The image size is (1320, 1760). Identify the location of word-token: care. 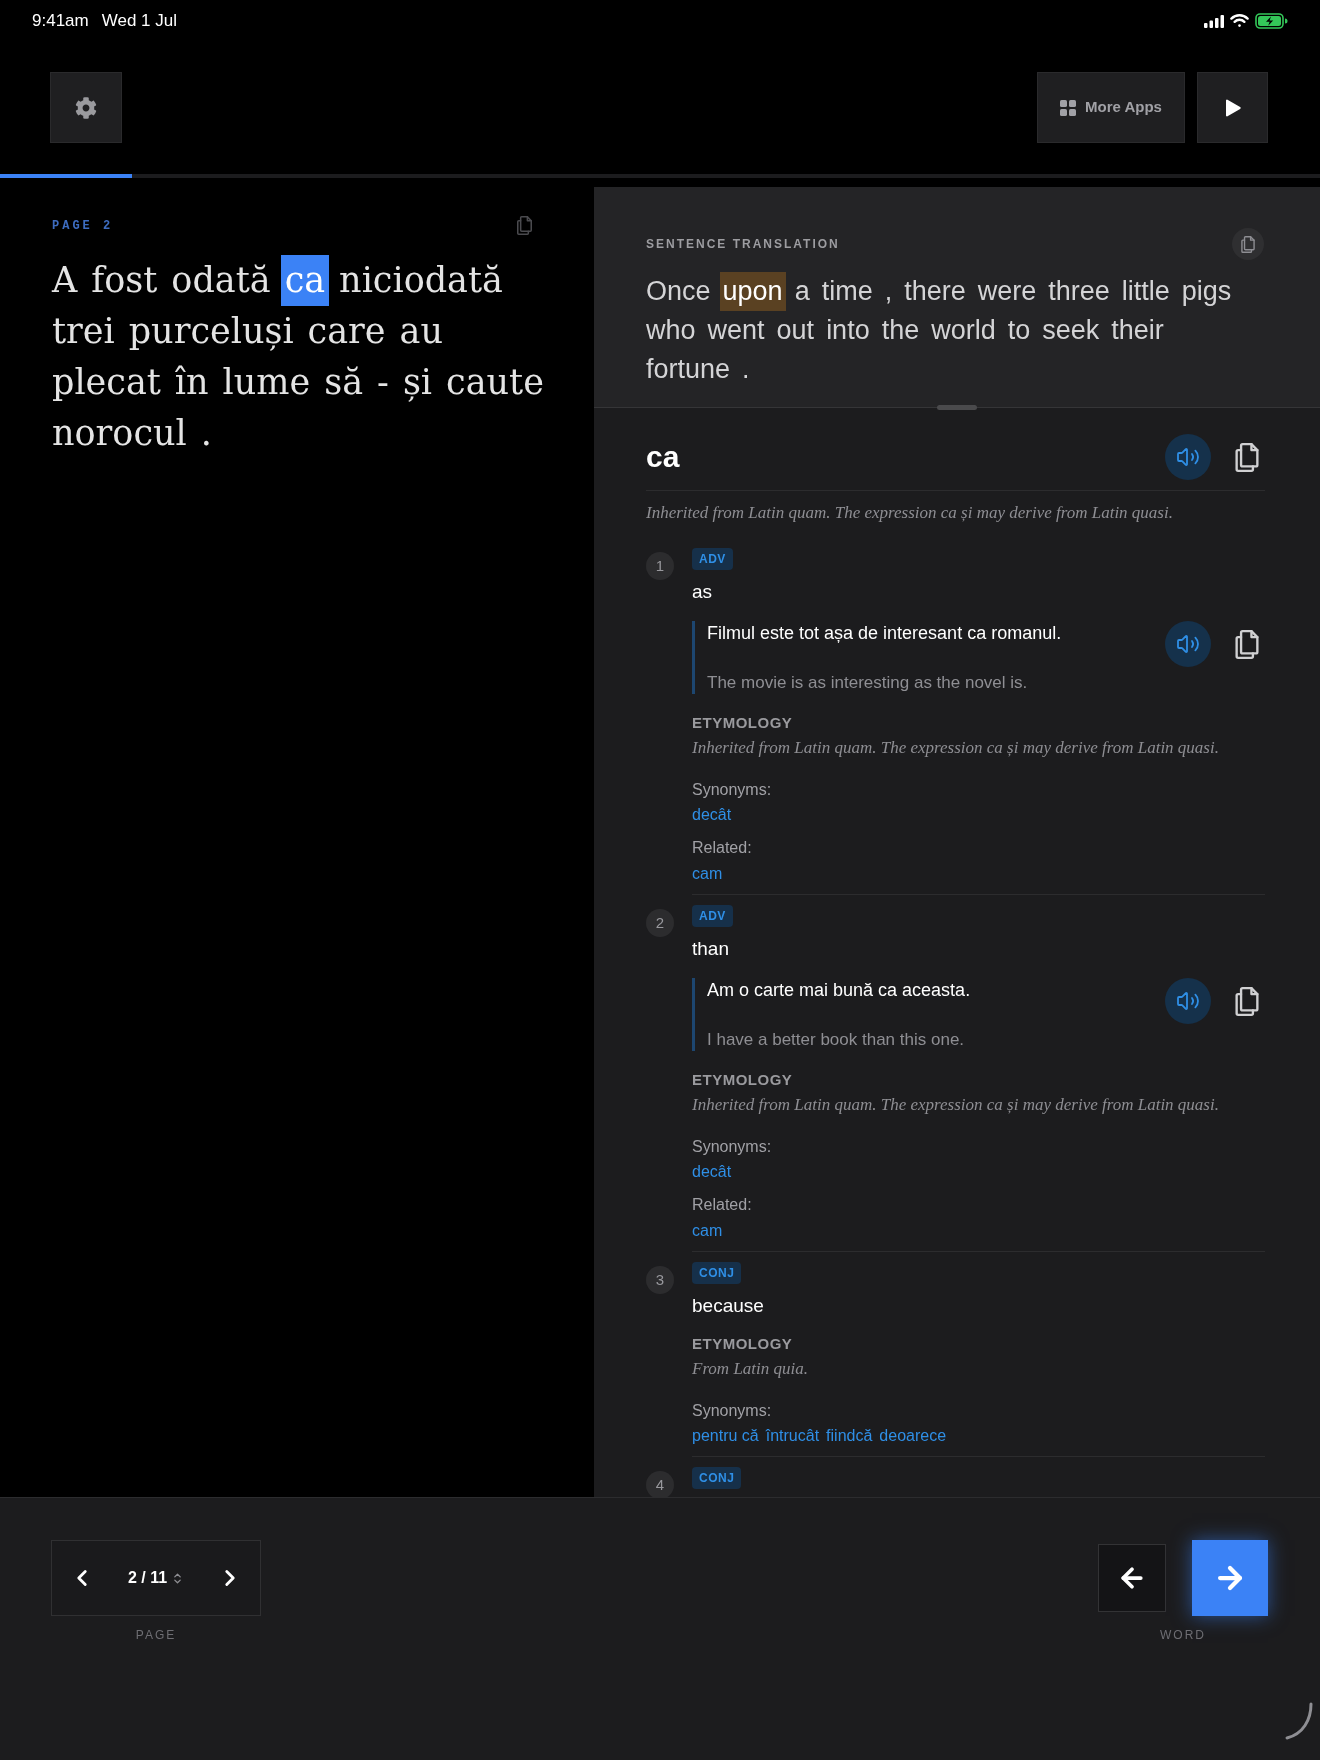
(346, 331).